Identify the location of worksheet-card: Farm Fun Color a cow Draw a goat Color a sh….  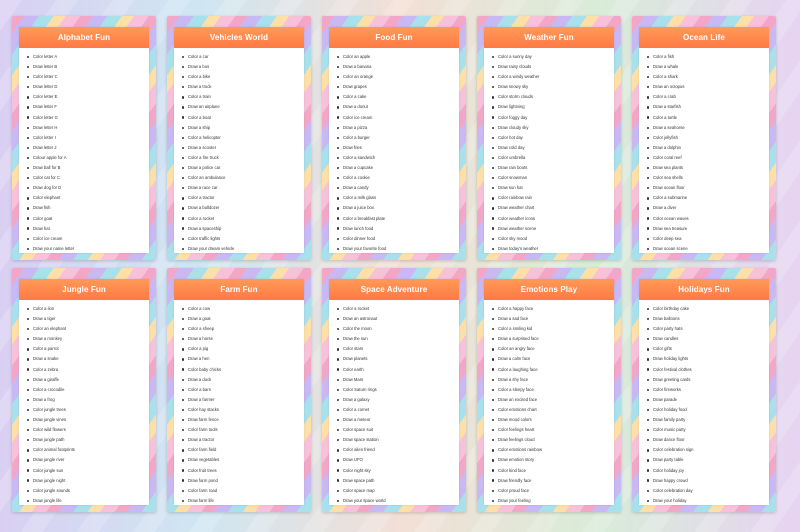
(239, 390).